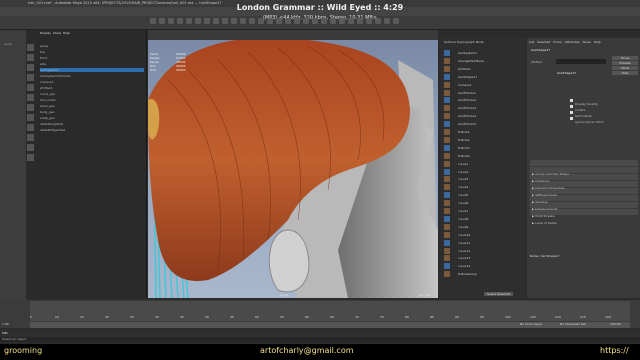  I want to click on outliner-item: curve_grp, so click(47, 94).